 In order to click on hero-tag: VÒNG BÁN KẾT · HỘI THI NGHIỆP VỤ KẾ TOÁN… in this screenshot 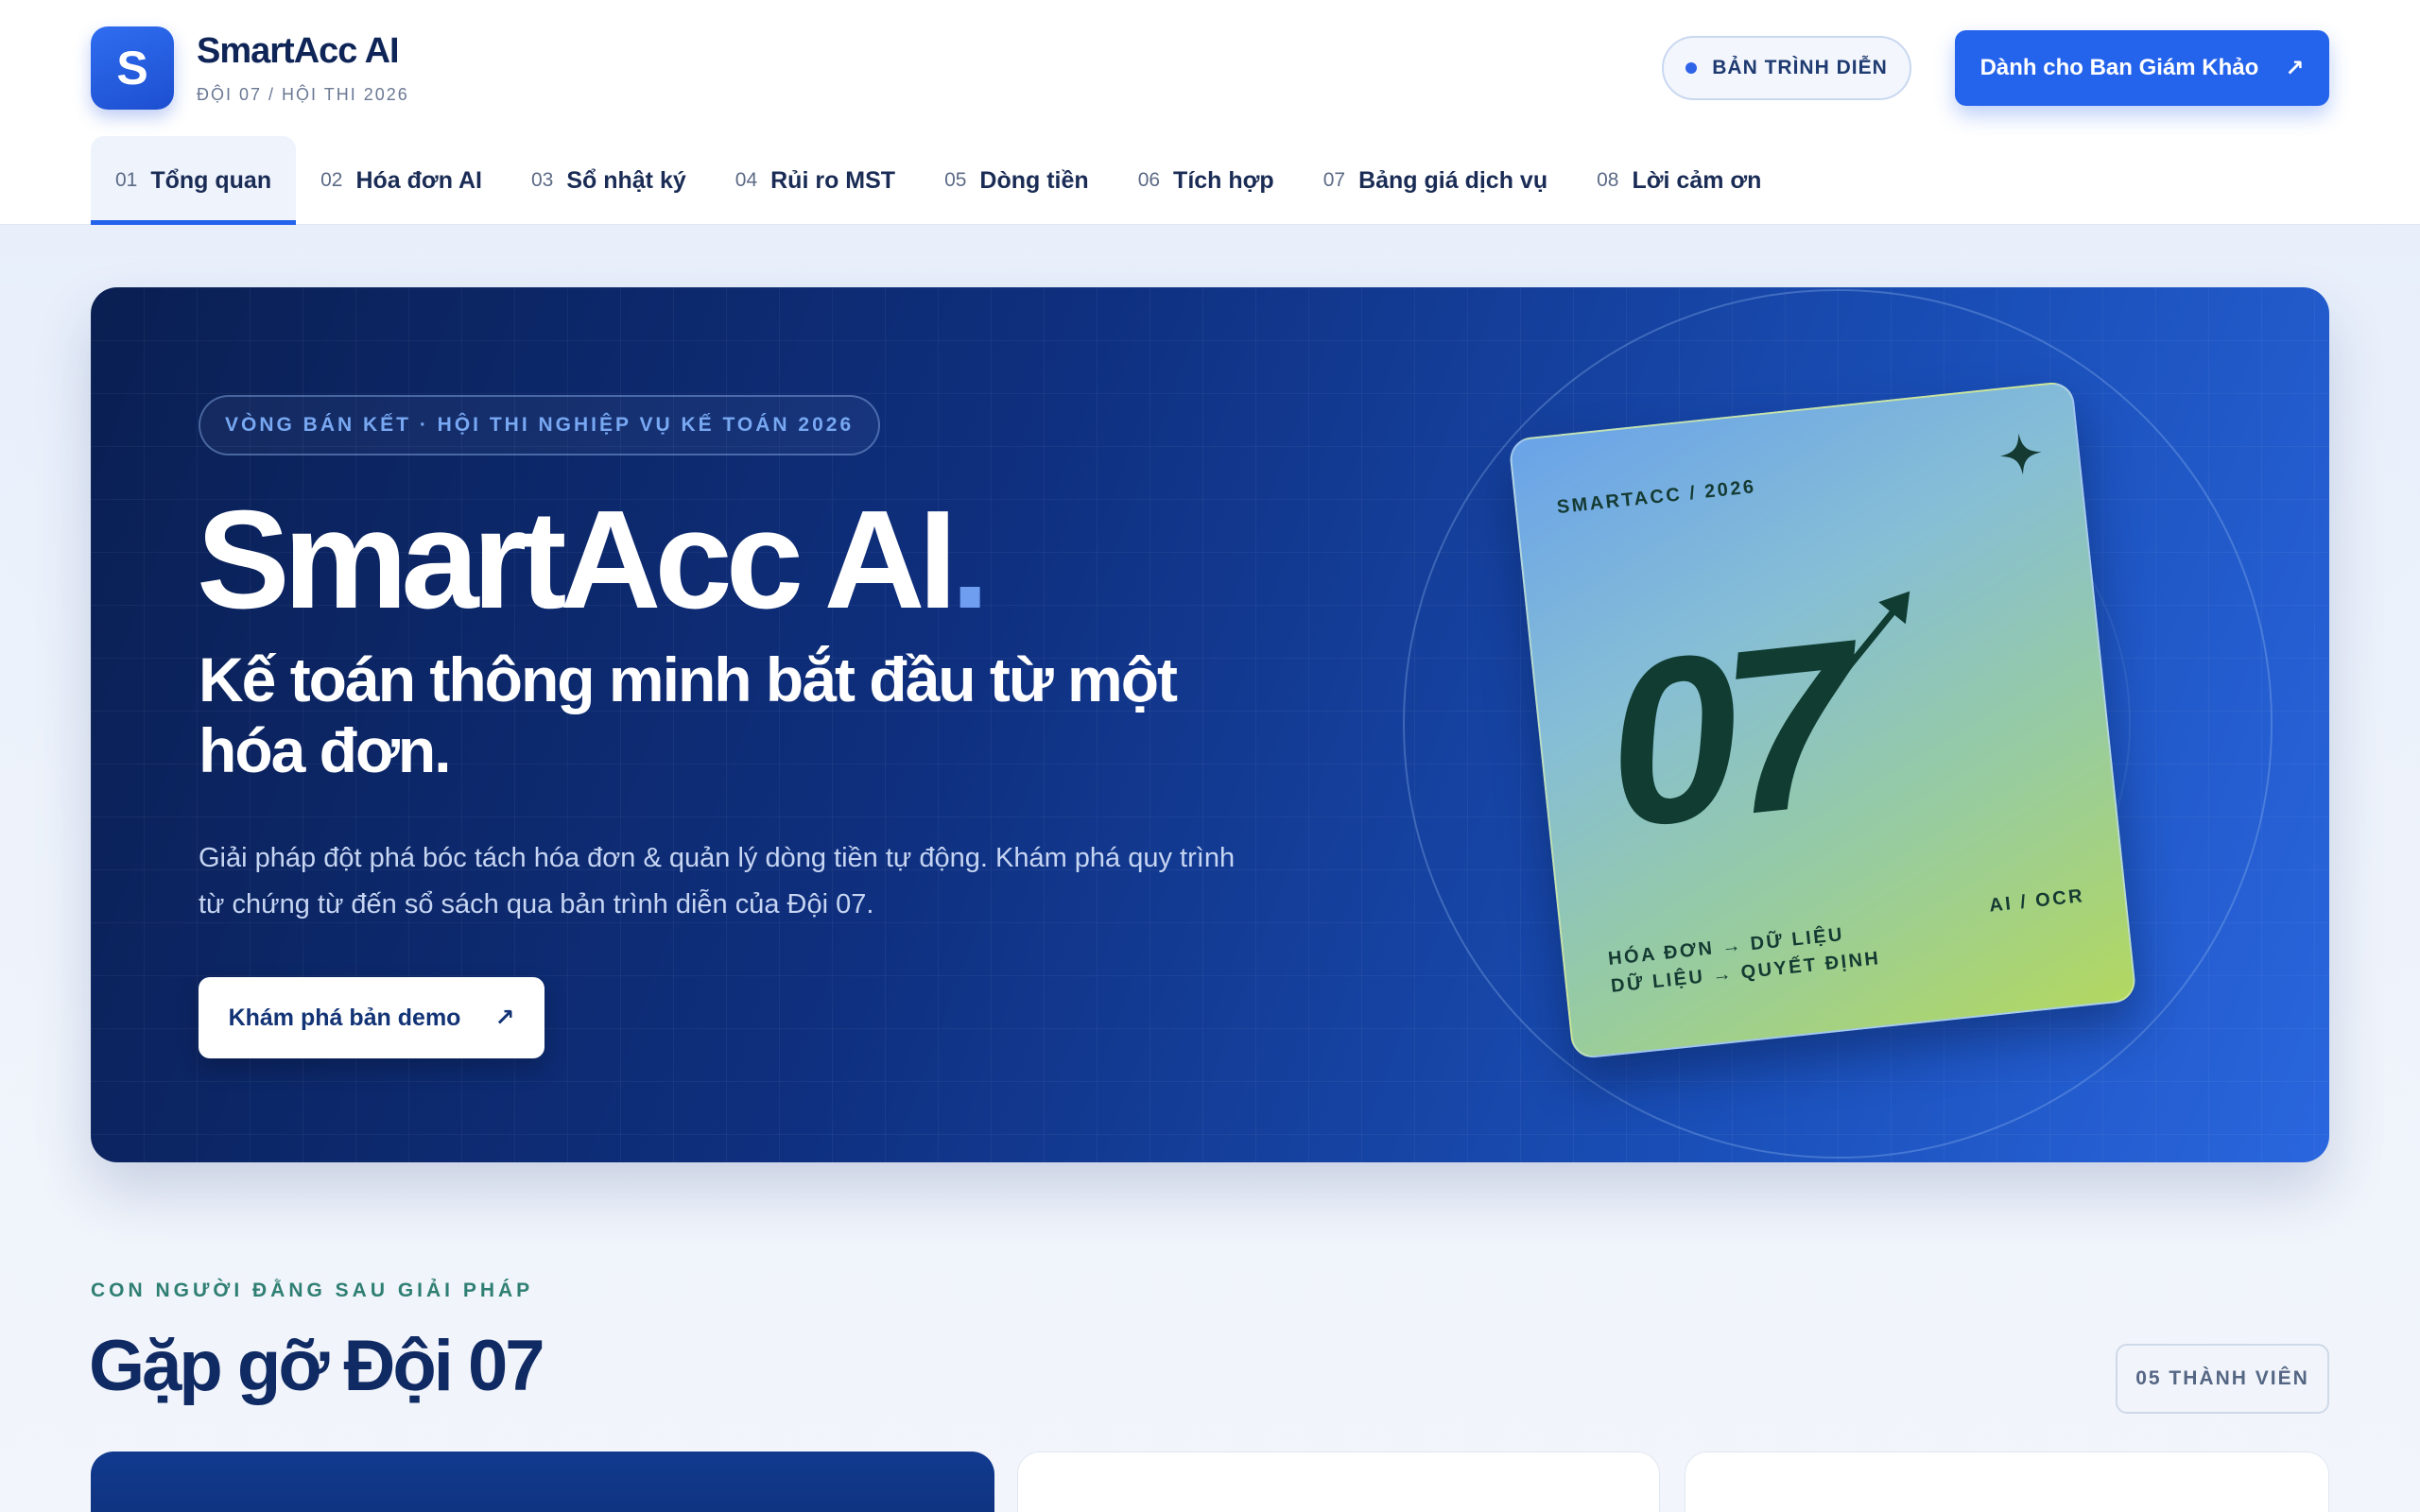, I will do `click(540, 425)`.